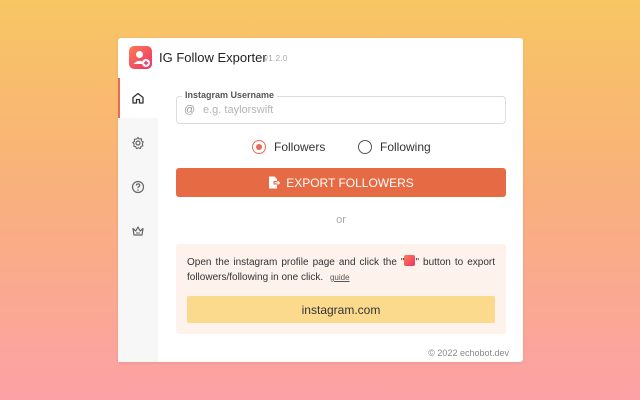 This screenshot has height=400, width=640. I want to click on export-button-label: EXPORT FOLLOWERS, so click(350, 182).